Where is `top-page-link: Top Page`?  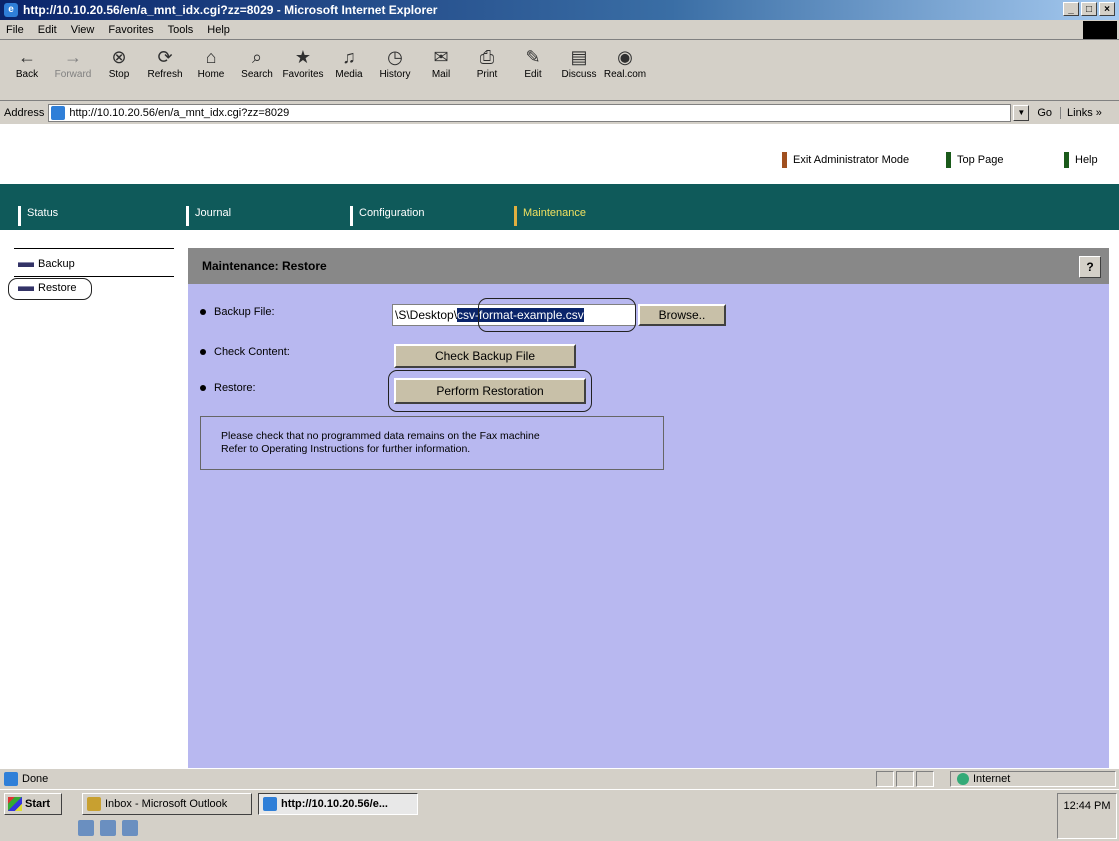
top-page-link: Top Page is located at coordinates (974, 160).